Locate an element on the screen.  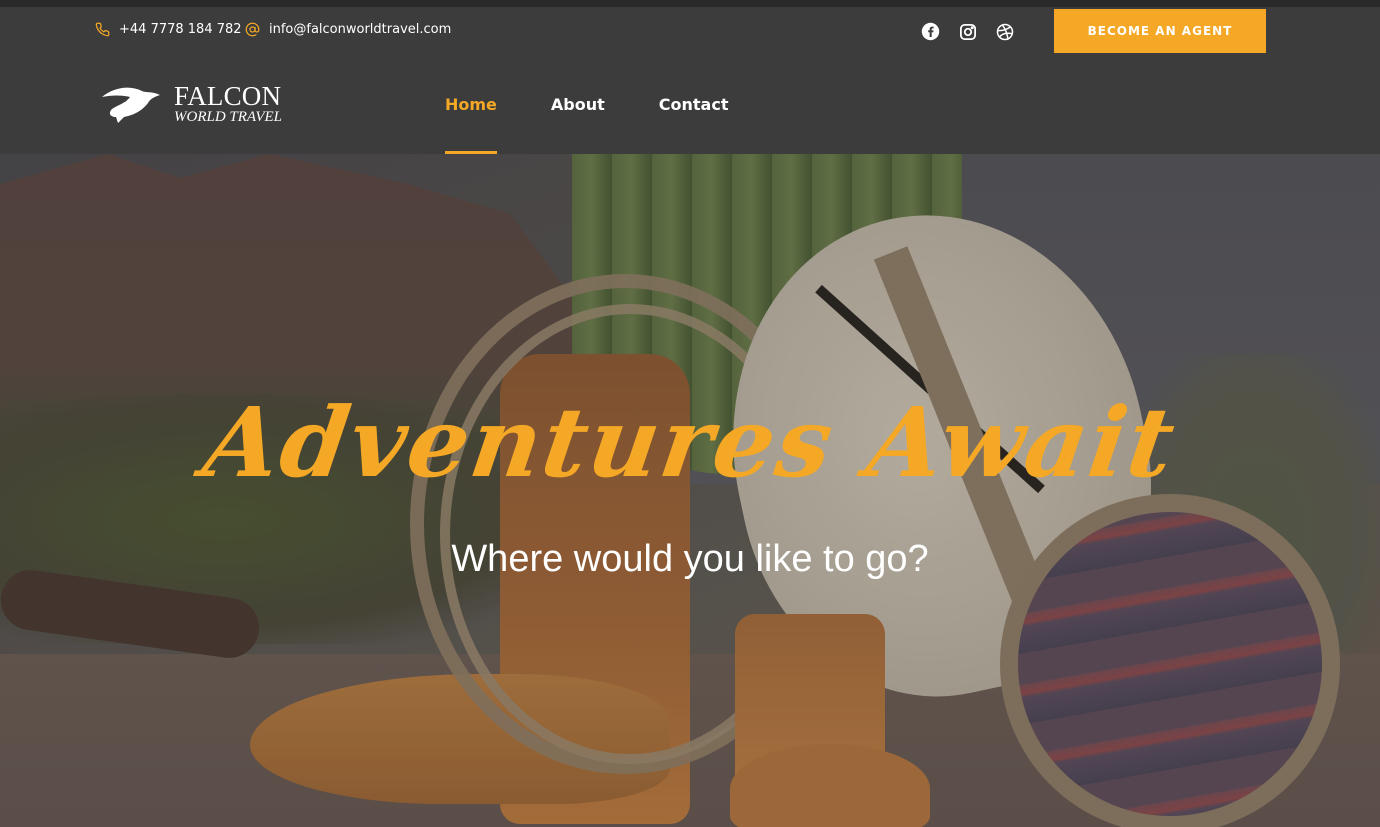
nav-home: Home is located at coordinates (471, 122).